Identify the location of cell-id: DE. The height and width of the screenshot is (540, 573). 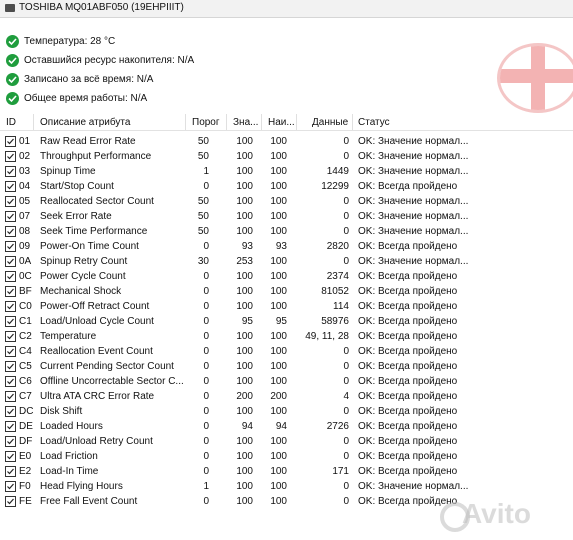
(26, 426).